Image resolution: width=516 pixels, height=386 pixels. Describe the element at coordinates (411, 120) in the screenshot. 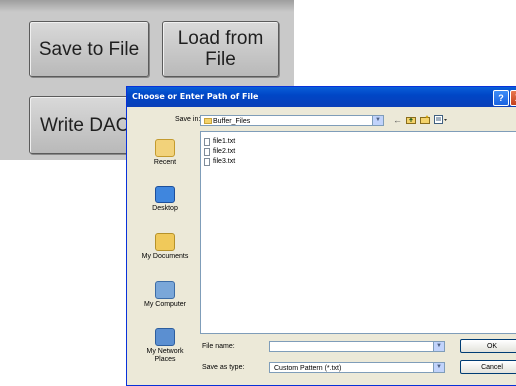

I see `up-folder-icon` at that location.